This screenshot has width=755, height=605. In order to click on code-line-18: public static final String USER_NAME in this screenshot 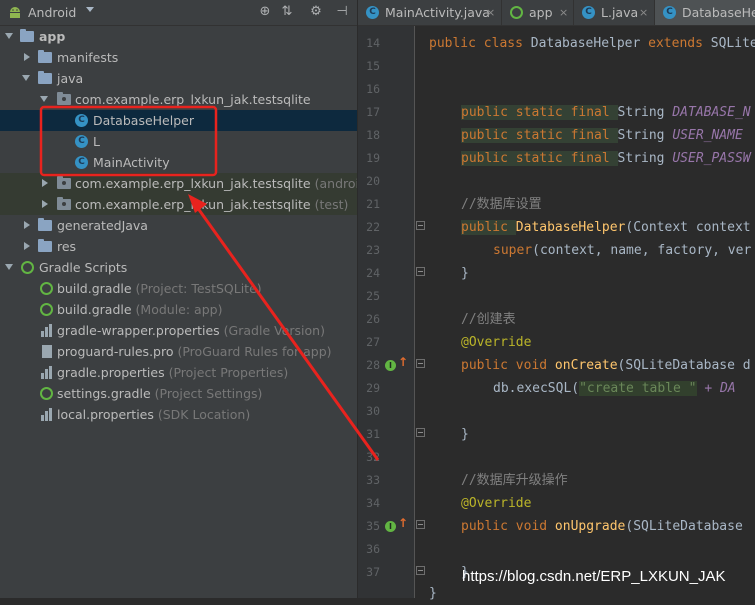, I will do `click(602, 135)`.